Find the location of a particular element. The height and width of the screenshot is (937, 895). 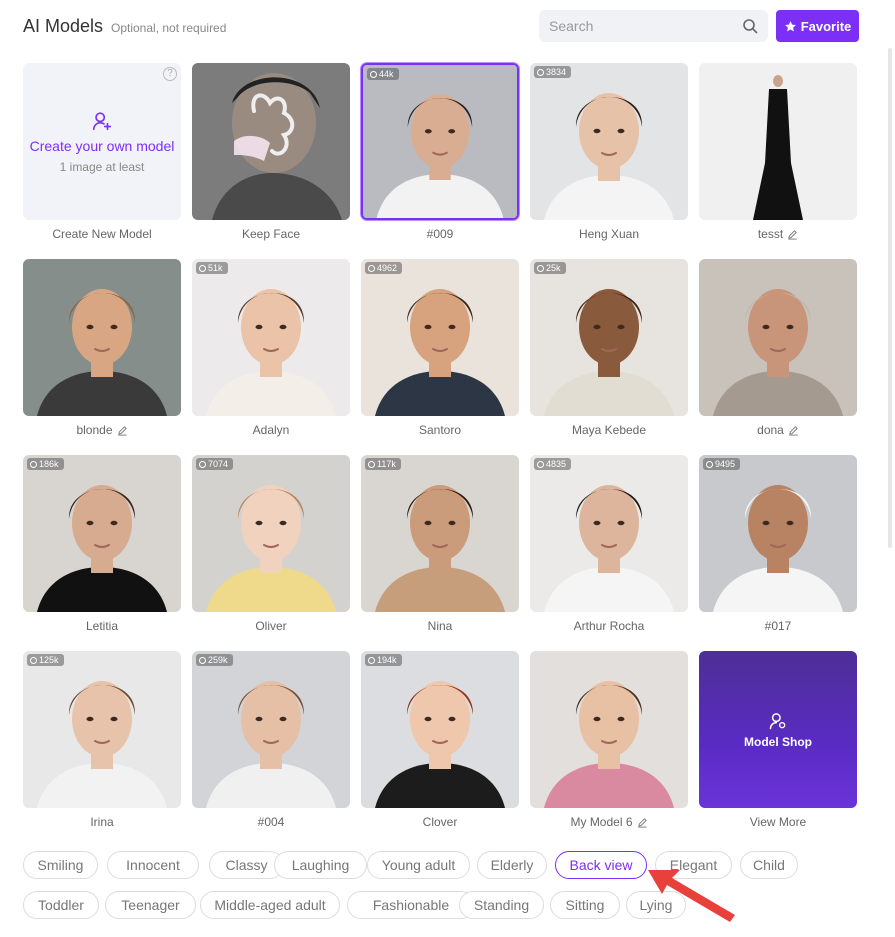

model-card: 186k Letitia is located at coordinates (102, 545).